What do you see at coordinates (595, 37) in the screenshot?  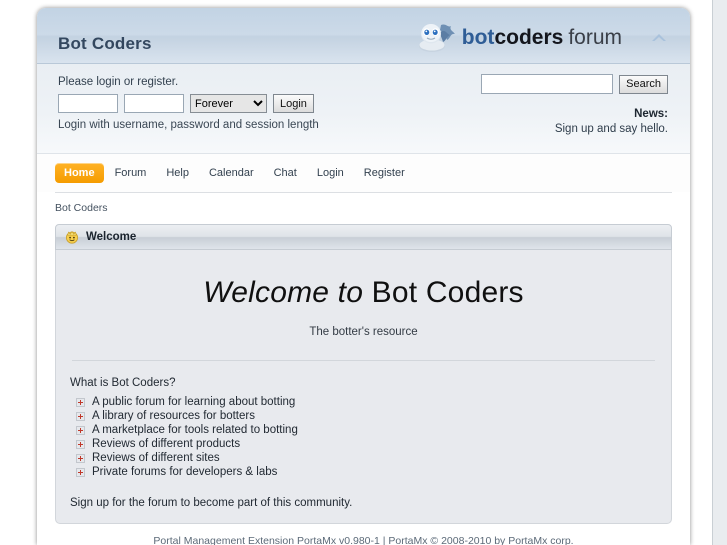 I see `logo-forum: forum` at bounding box center [595, 37].